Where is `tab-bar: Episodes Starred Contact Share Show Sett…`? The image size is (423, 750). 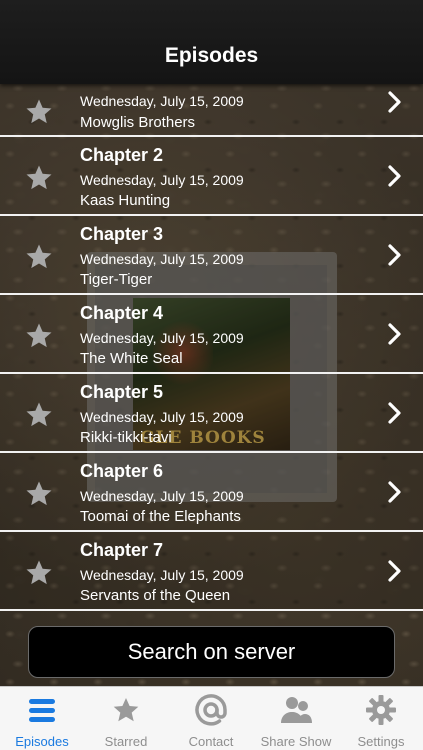
tab-bar: Episodes Starred Contact Share Show Sett… is located at coordinates (211, 718).